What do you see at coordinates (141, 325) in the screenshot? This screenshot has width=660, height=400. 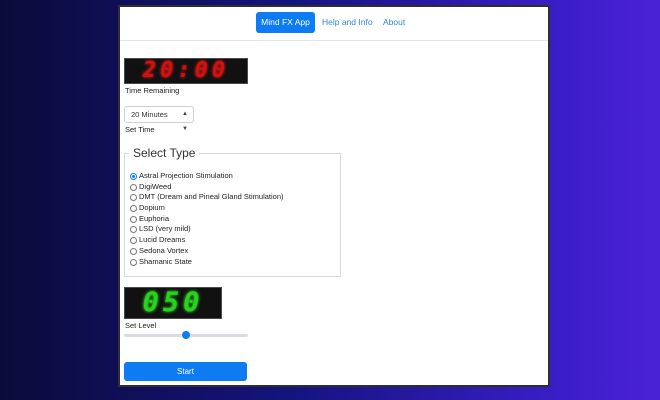 I see `set-level-label: Set Level` at bounding box center [141, 325].